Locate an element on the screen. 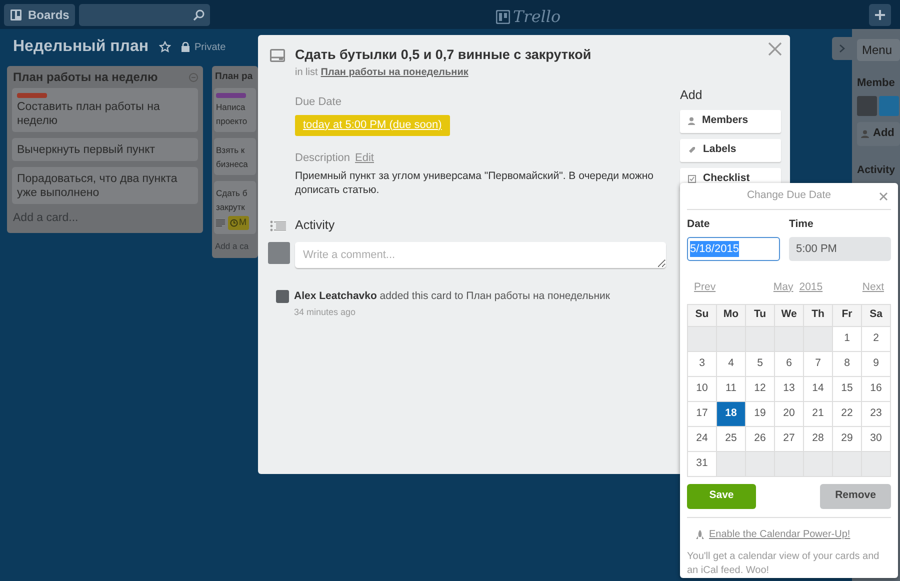 Image resolution: width=900 pixels, height=581 pixels. boards-button: Boards is located at coordinates (40, 15).